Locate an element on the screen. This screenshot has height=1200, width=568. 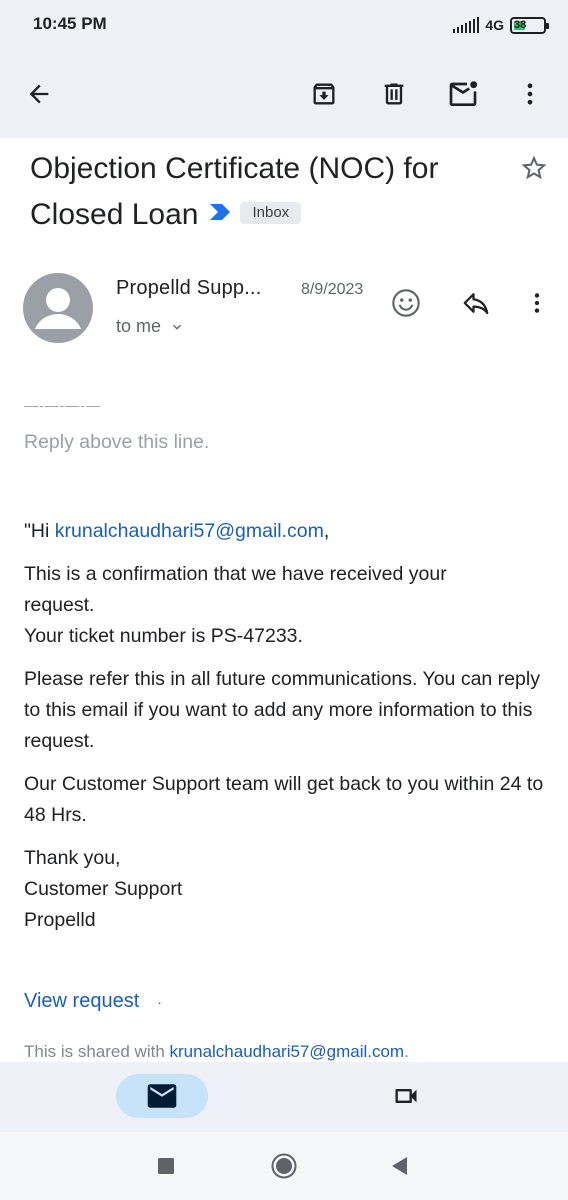
greeting-suffix: , is located at coordinates (326, 531).